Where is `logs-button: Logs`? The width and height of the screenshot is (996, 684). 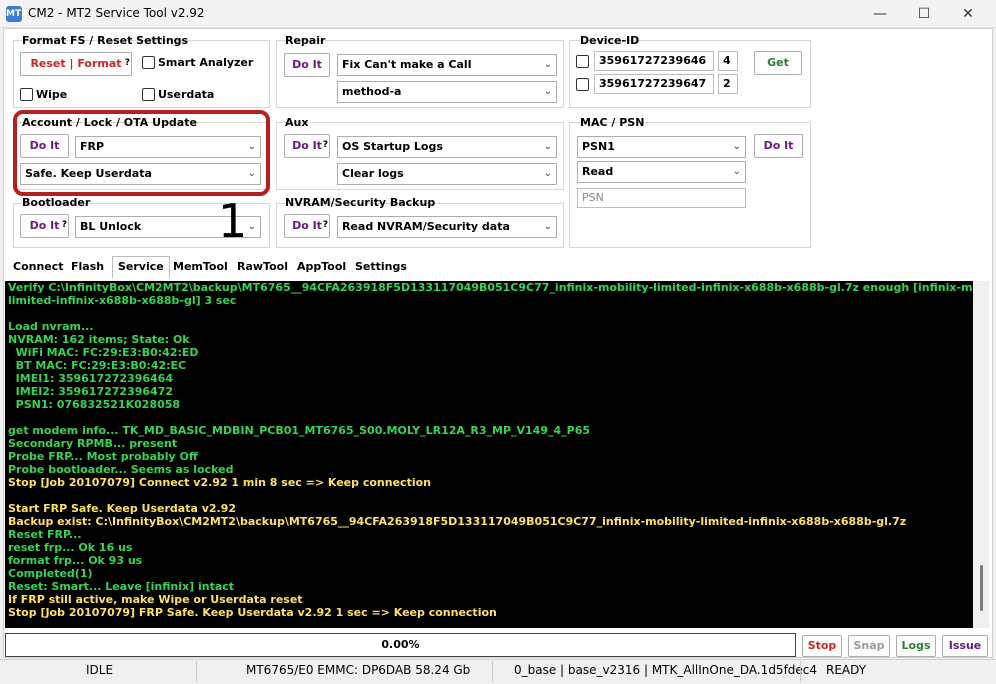
logs-button: Logs is located at coordinates (916, 646).